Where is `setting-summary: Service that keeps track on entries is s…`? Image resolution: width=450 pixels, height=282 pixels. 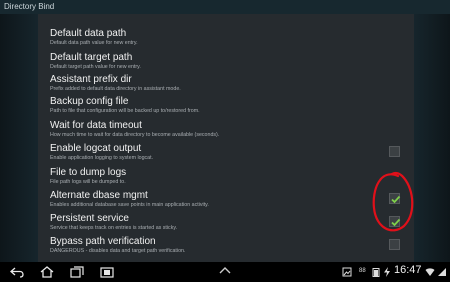 setting-summary: Service that keeps track on entries is s… is located at coordinates (114, 228).